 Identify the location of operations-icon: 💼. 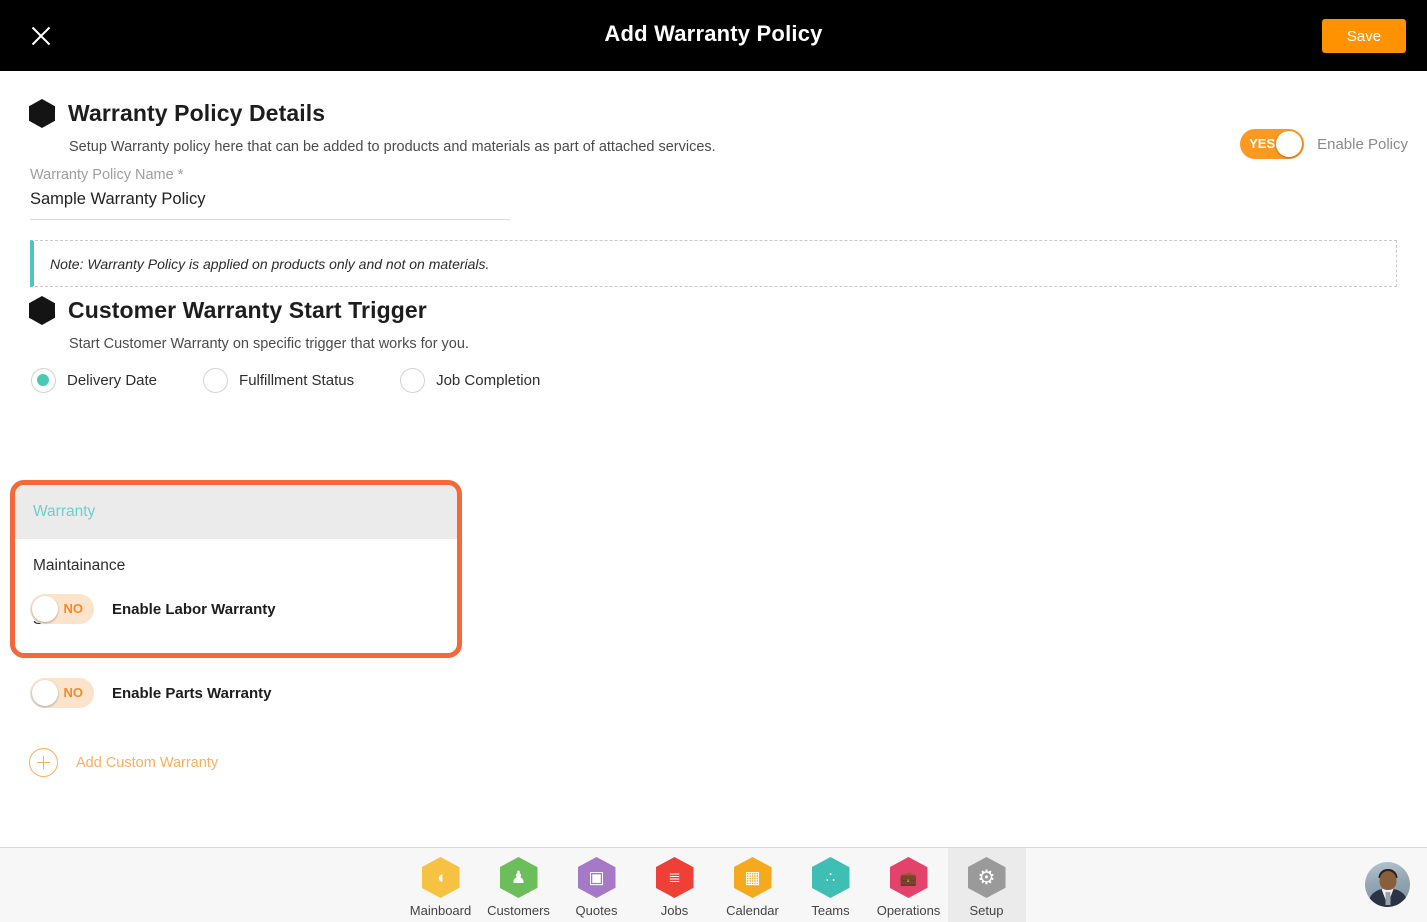
(908, 877).